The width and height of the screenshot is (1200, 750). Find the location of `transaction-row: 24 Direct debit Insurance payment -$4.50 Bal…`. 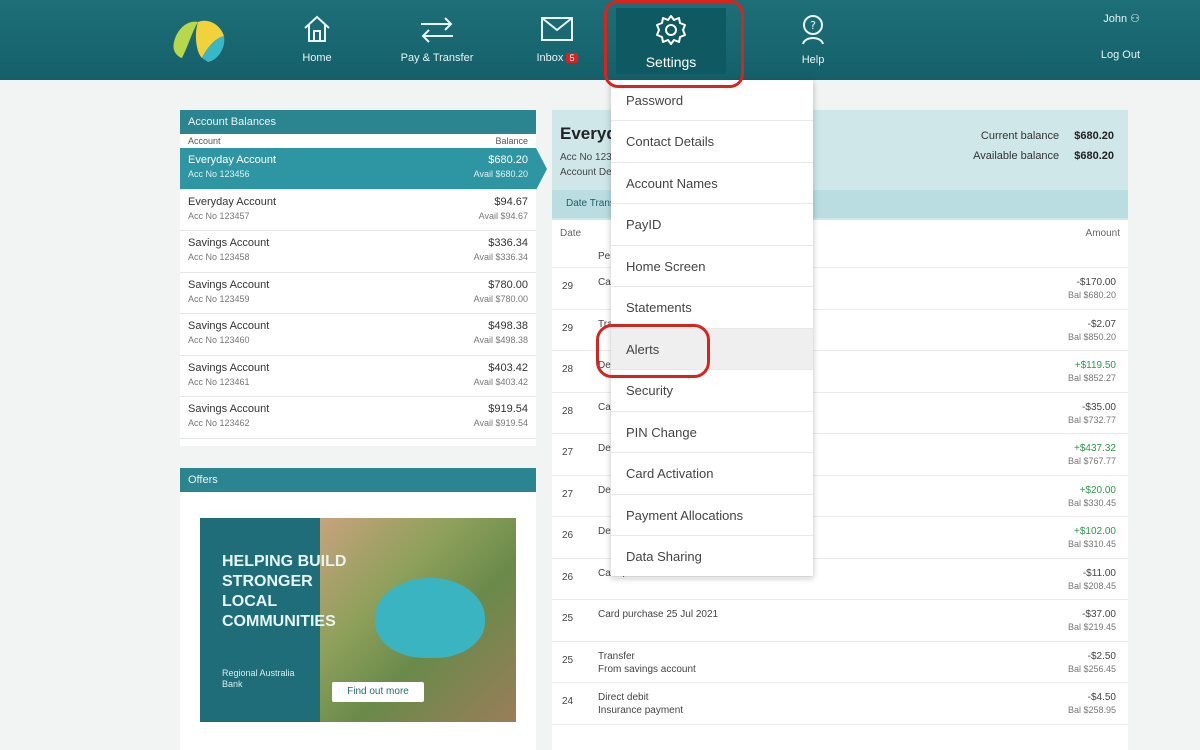

transaction-row: 24 Direct debit Insurance payment -$4.50 Bal… is located at coordinates (840, 704).